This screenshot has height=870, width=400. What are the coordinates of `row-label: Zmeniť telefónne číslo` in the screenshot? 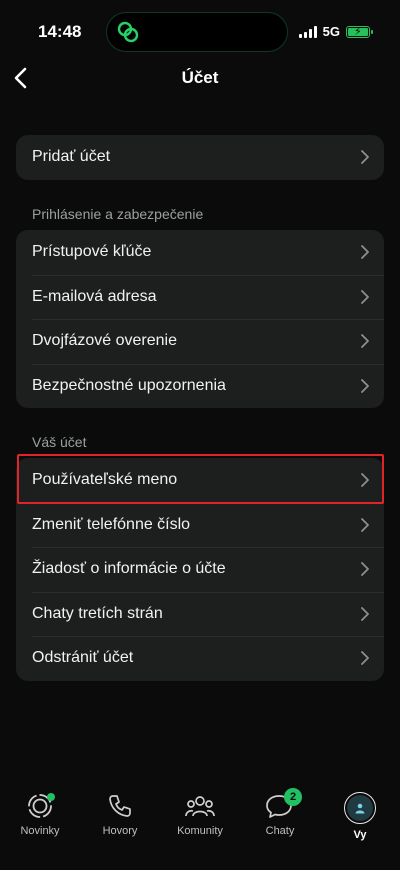 It's located at (111, 524).